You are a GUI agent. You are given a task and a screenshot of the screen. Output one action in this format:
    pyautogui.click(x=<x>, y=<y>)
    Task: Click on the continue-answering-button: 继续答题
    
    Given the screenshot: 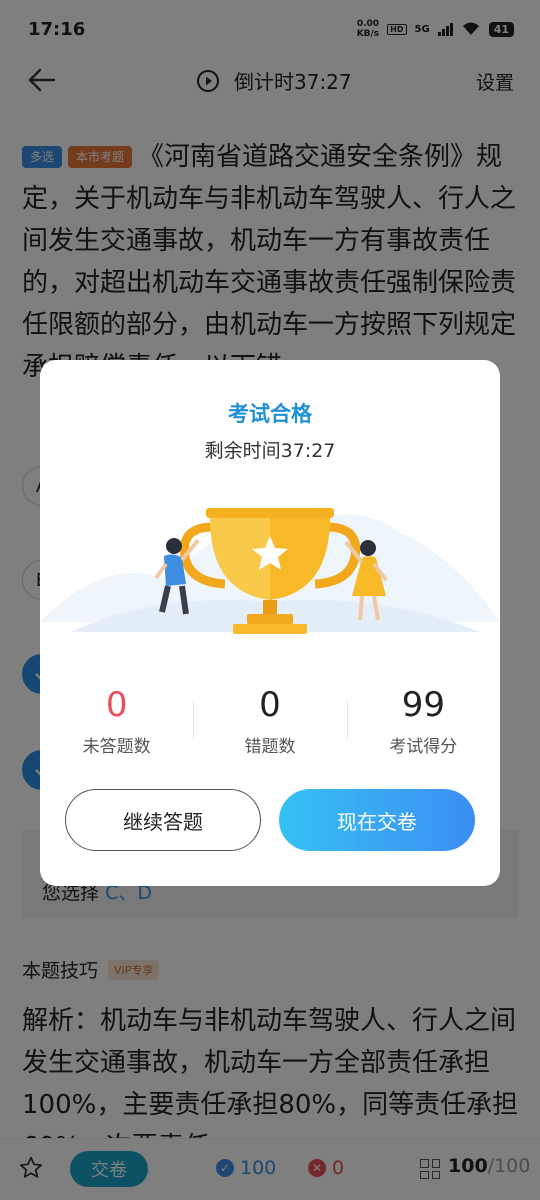 What is the action you would take?
    pyautogui.click(x=163, y=820)
    